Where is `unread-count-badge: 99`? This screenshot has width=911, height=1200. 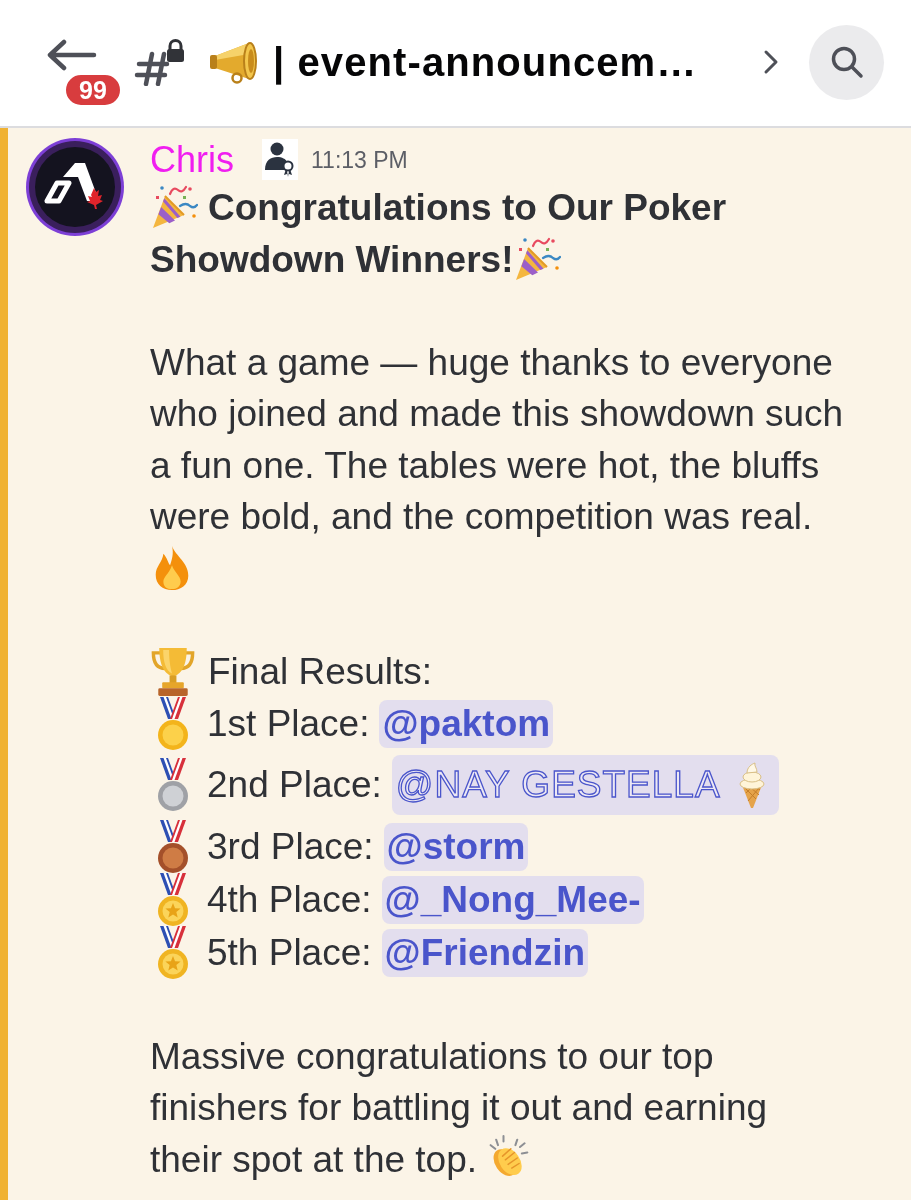
unread-count-badge: 99 is located at coordinates (93, 90).